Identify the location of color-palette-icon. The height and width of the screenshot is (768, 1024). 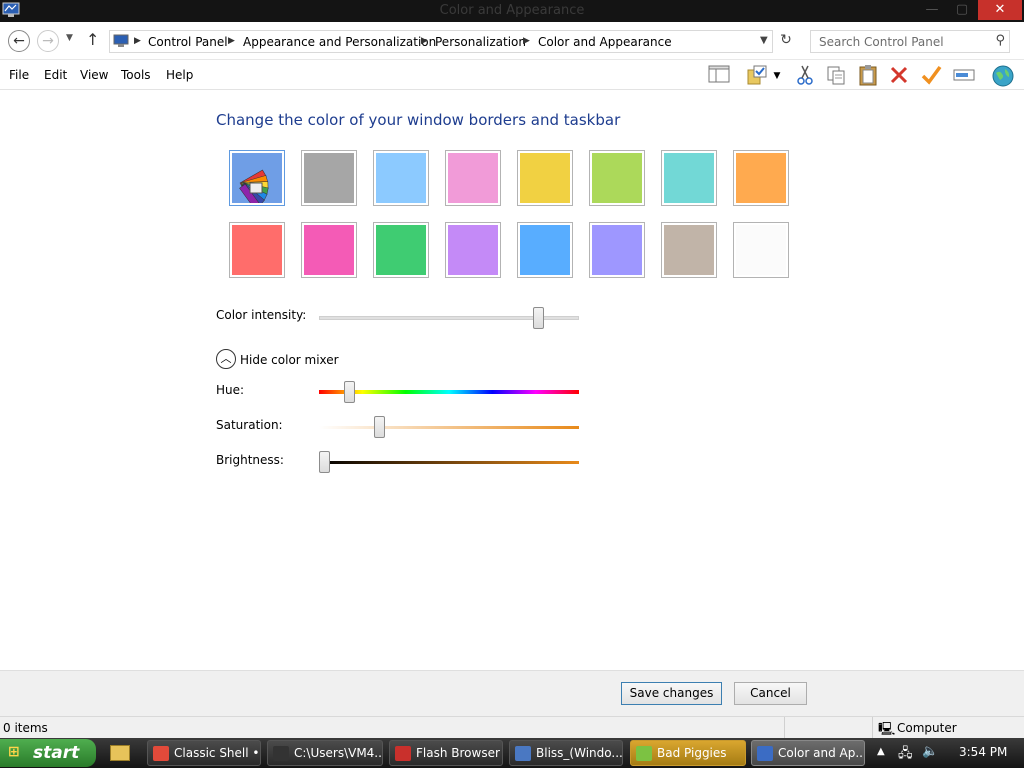
(254, 189).